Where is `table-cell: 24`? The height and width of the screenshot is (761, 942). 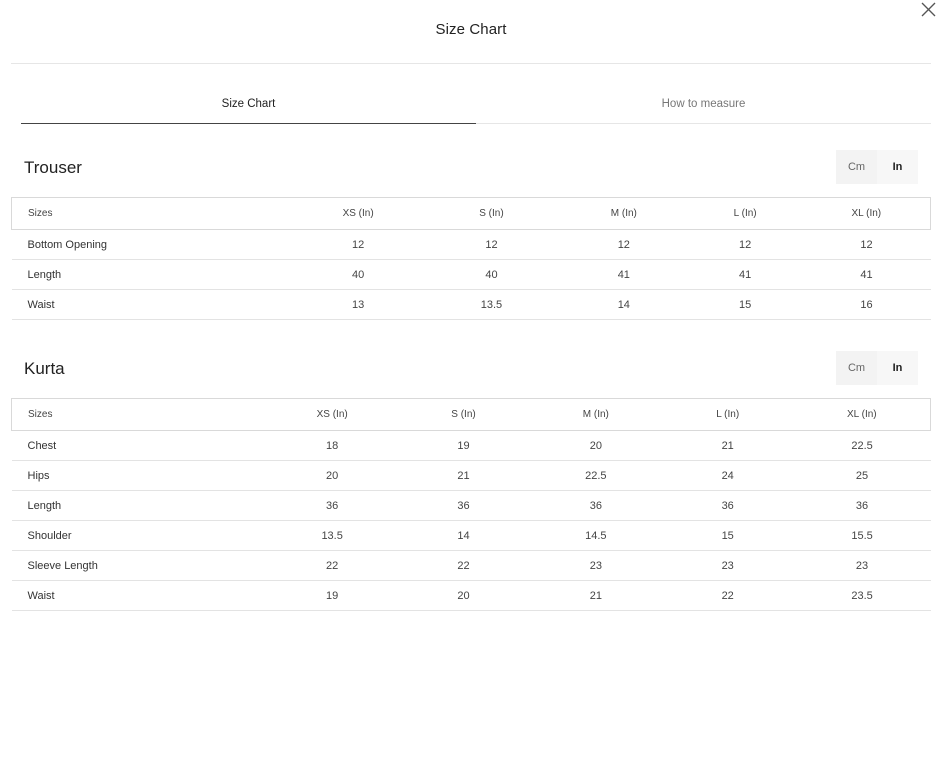
table-cell: 24 is located at coordinates (727, 475).